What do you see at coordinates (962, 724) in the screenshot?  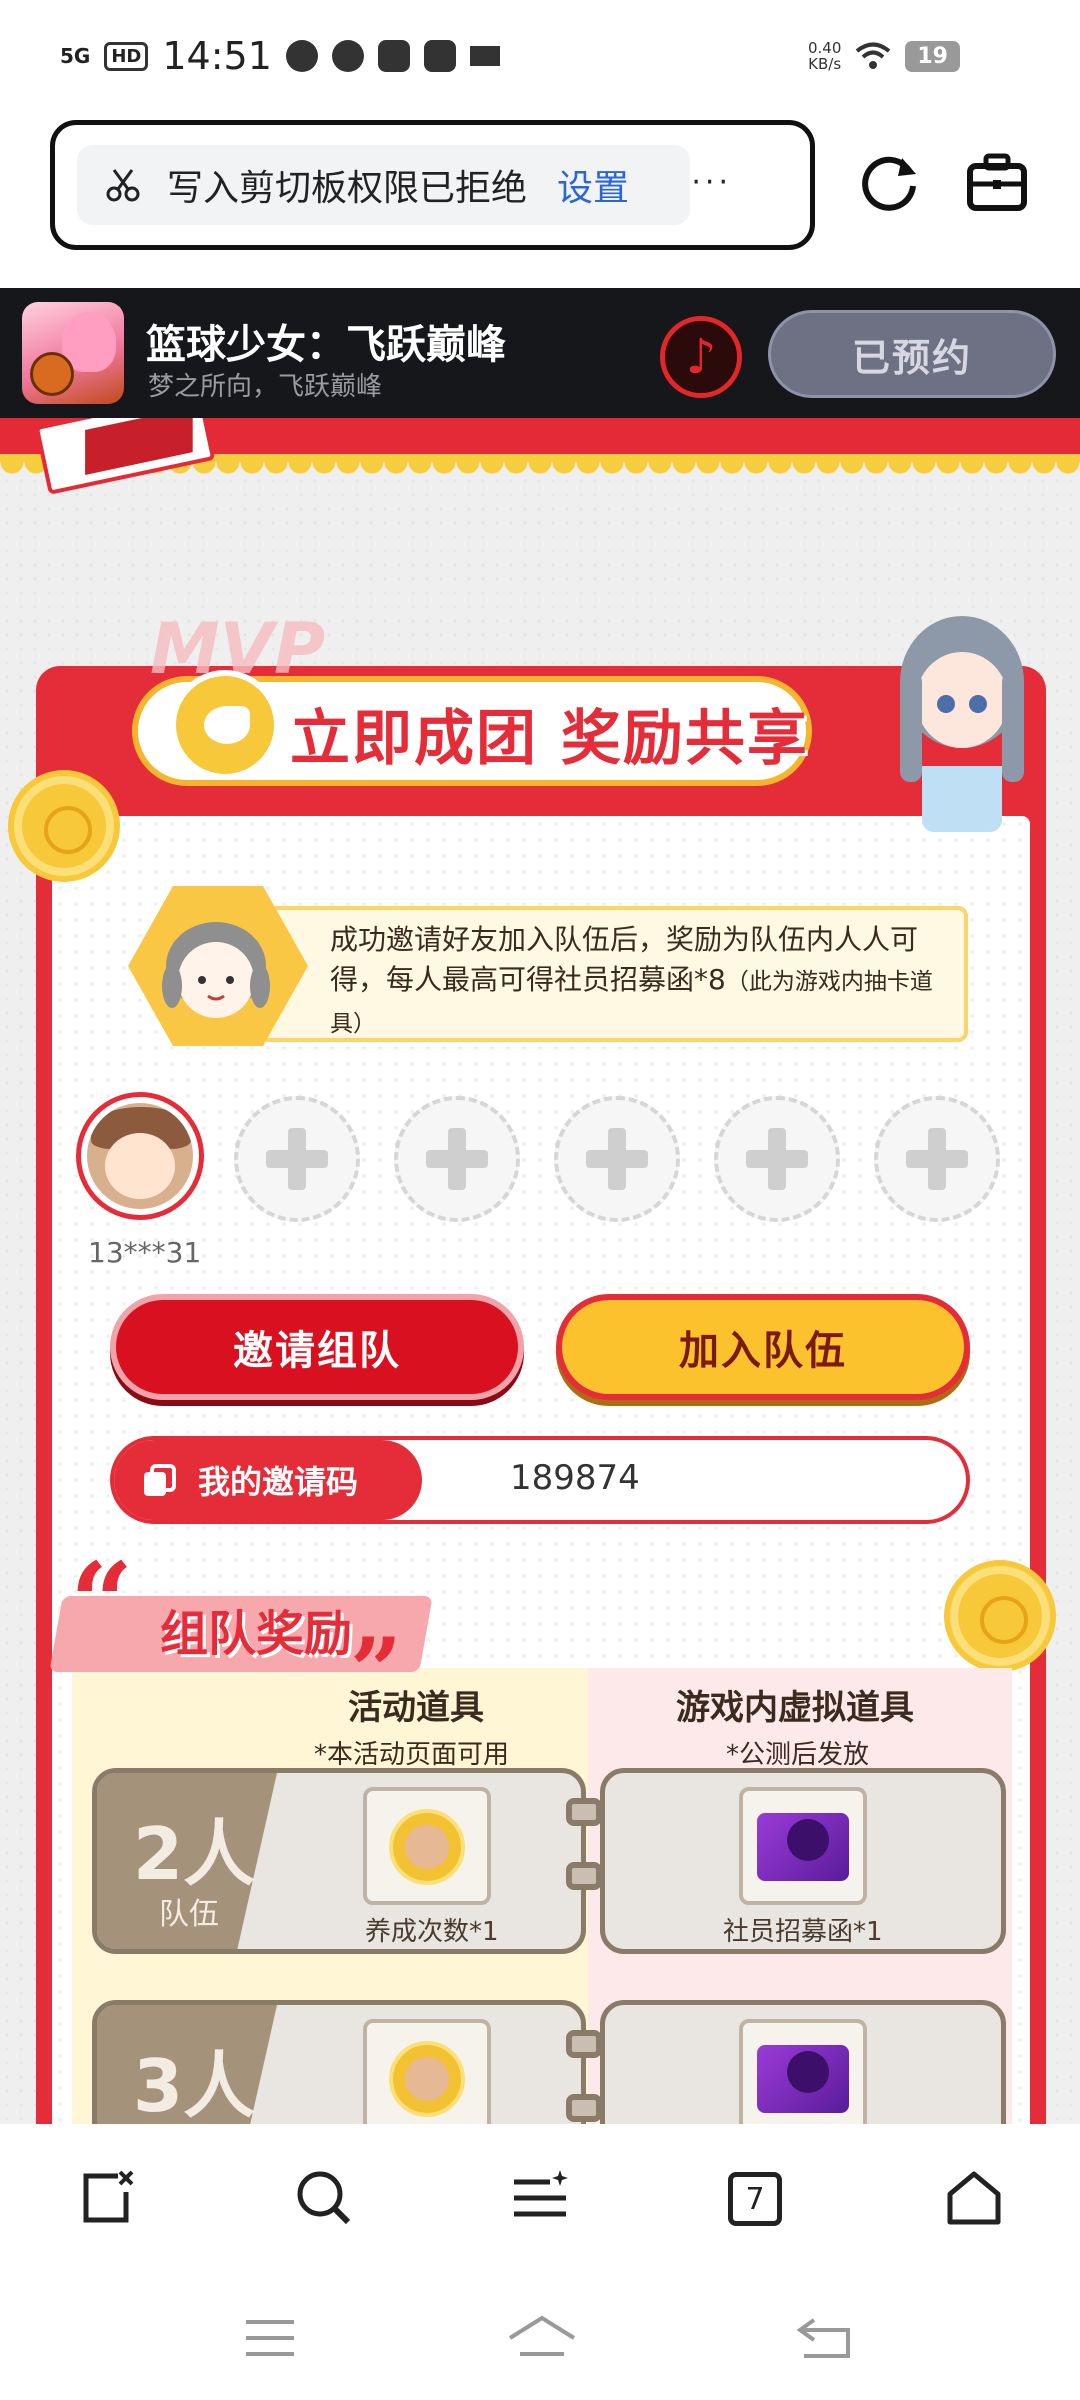 I see `character-illustration` at bounding box center [962, 724].